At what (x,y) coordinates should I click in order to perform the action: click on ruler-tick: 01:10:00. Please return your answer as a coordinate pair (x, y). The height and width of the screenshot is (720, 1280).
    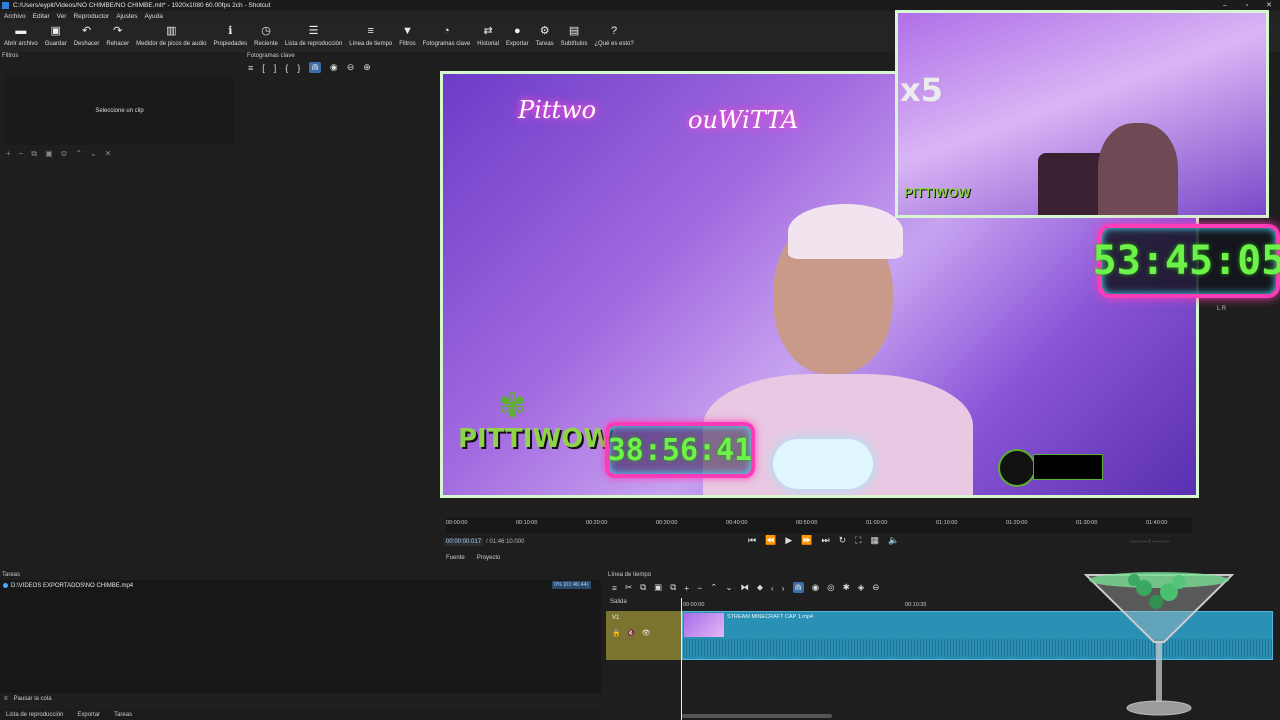
    Looking at the image, I should click on (947, 523).